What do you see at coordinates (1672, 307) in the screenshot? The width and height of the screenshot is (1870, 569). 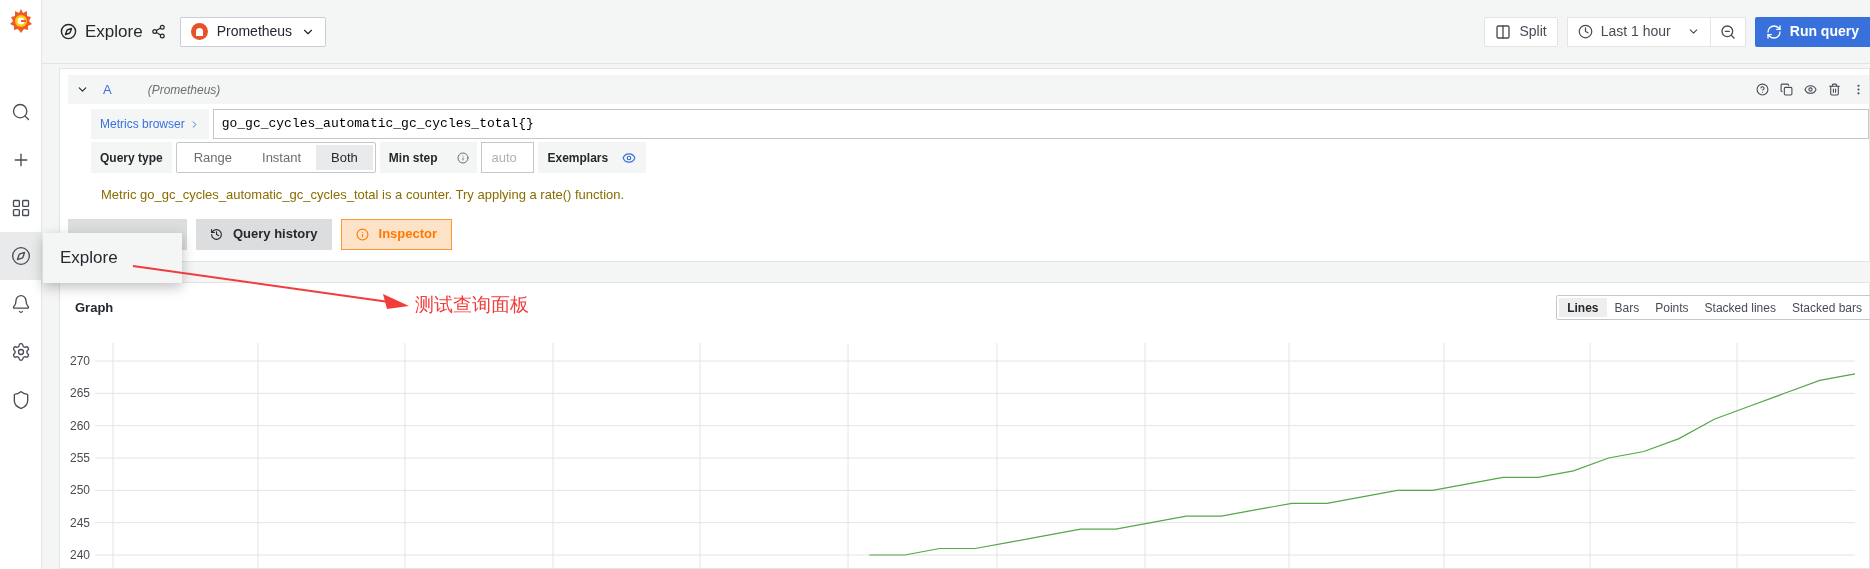 I see `graph-mode-option: Points` at bounding box center [1672, 307].